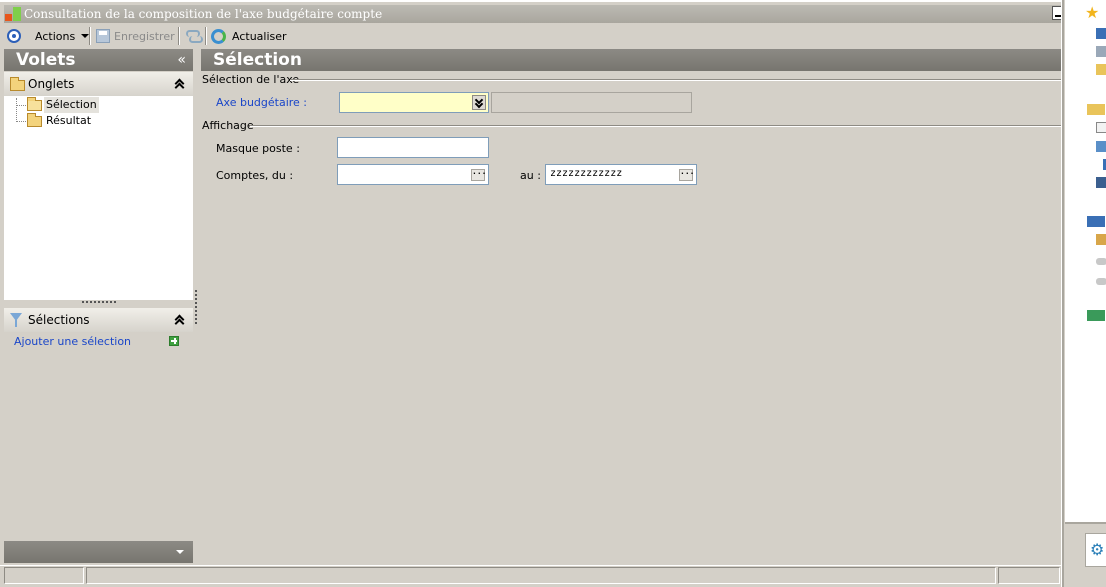 This screenshot has width=1106, height=587. I want to click on save-button: Enregistrer, so click(135, 36).